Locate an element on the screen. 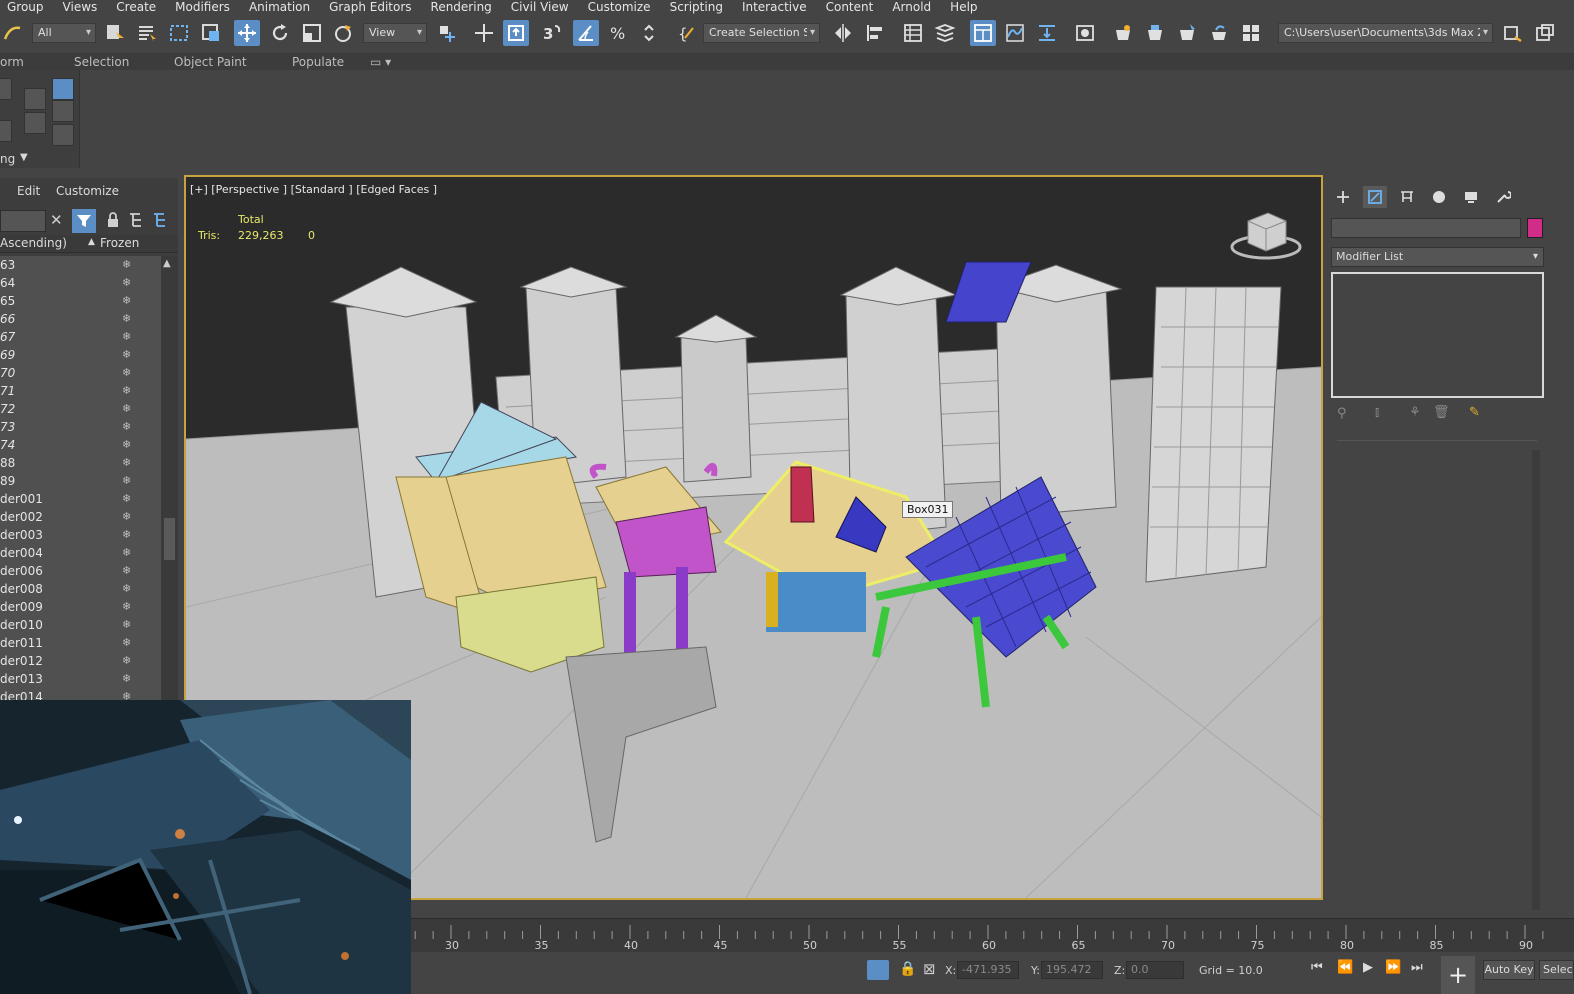  ribbon-options-icon: ▭ ▾ is located at coordinates (380, 62).